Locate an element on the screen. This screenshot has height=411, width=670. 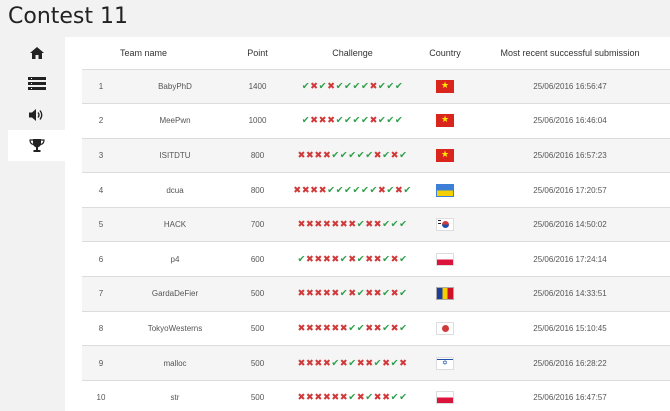
sidebar-item-announcements is located at coordinates (36, 114).